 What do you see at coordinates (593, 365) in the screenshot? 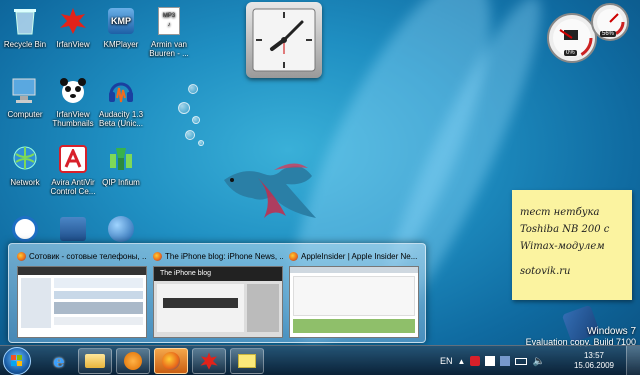
I see `taskbar-date: 15.06.2009` at bounding box center [593, 365].